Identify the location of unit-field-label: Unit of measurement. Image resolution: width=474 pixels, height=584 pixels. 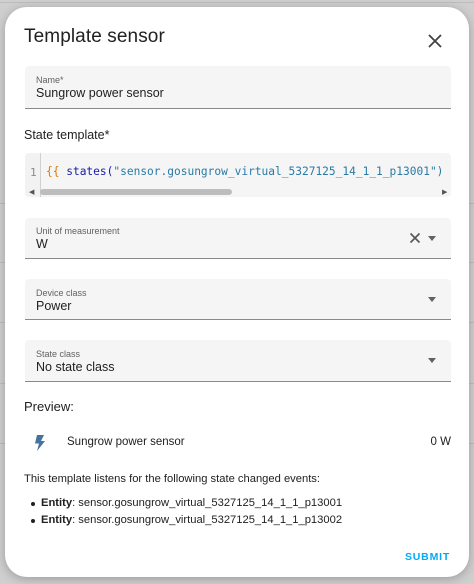
(78, 231).